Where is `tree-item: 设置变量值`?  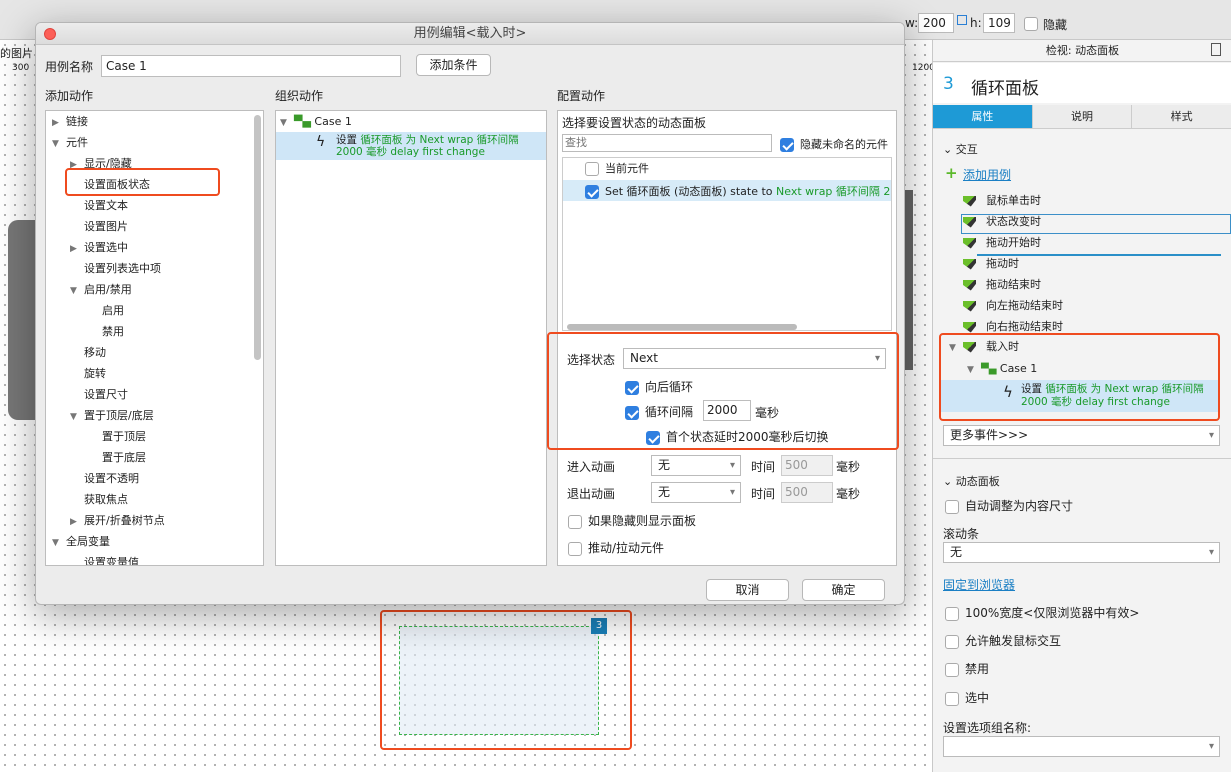
tree-item: 设置变量值 is located at coordinates (104, 559).